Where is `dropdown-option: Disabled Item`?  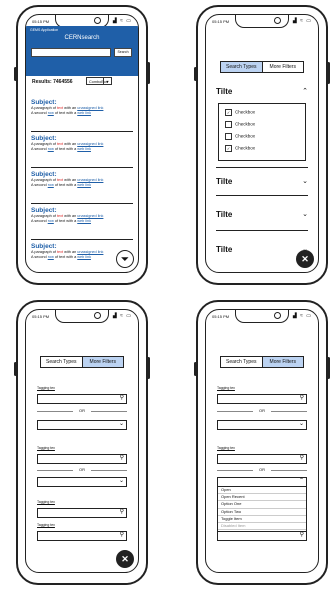 dropdown-option: Disabled Item is located at coordinates (262, 527).